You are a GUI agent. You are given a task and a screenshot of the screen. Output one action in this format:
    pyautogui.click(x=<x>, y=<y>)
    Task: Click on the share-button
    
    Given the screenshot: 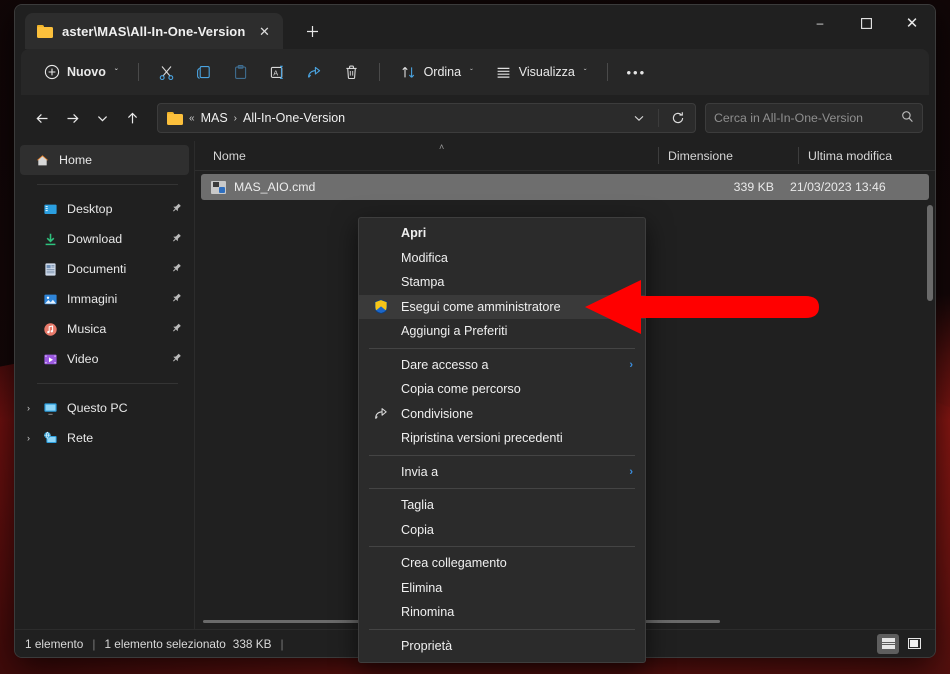 What is the action you would take?
    pyautogui.click(x=314, y=72)
    